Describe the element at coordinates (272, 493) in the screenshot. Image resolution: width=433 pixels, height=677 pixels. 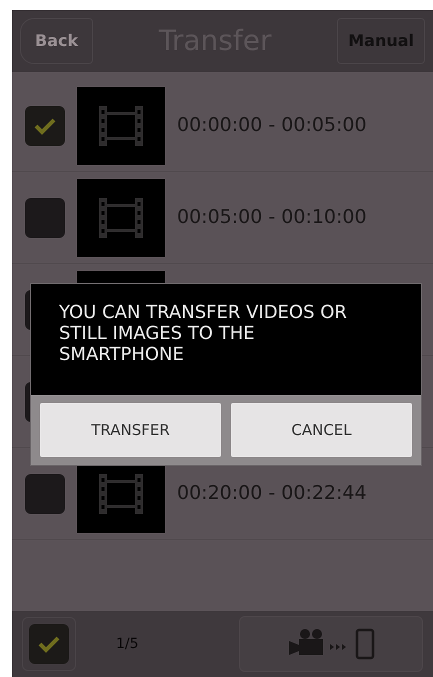
I see `time-range: 00:20:00 - 00:22:44` at that location.